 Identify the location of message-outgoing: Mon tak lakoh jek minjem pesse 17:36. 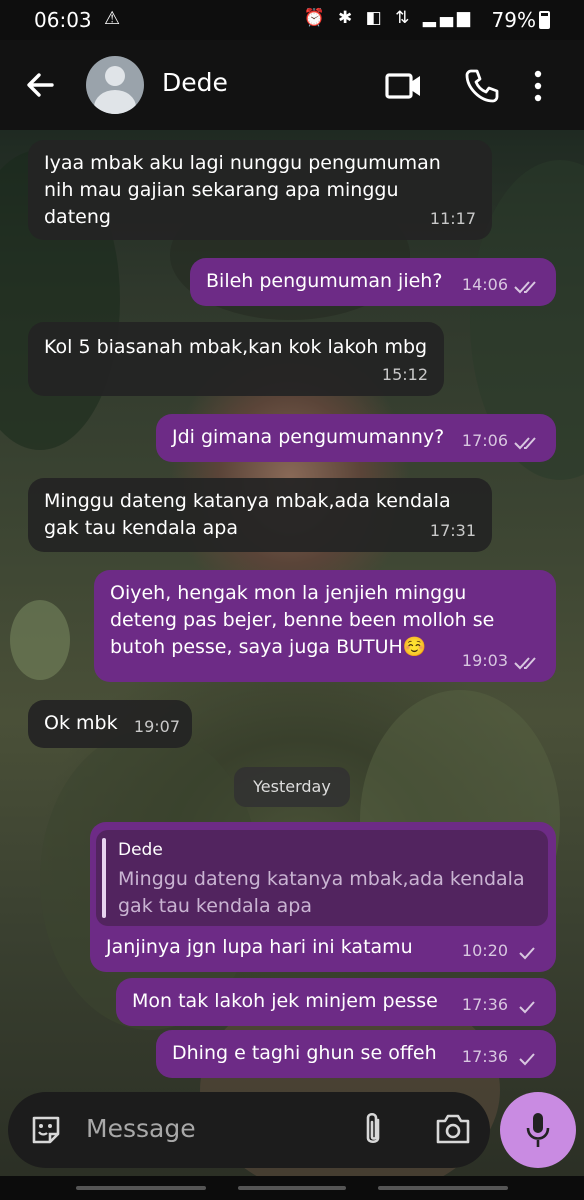
(336, 1002).